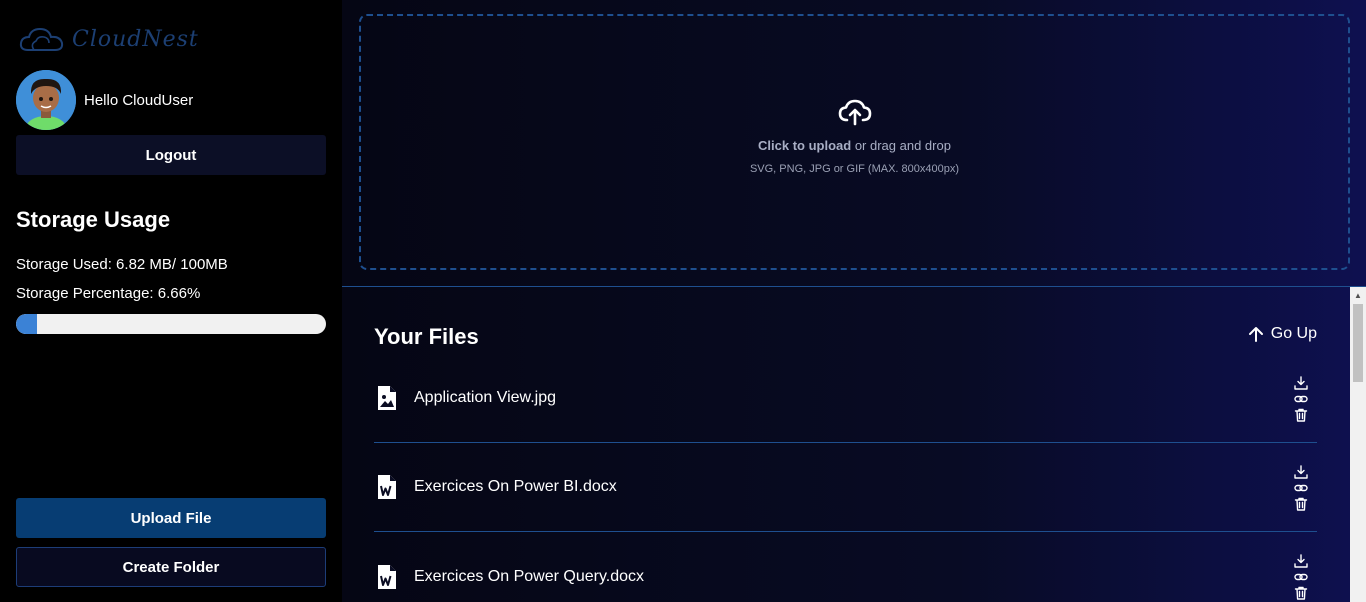  I want to click on click-to-upload-link: Click to upload, so click(804, 145).